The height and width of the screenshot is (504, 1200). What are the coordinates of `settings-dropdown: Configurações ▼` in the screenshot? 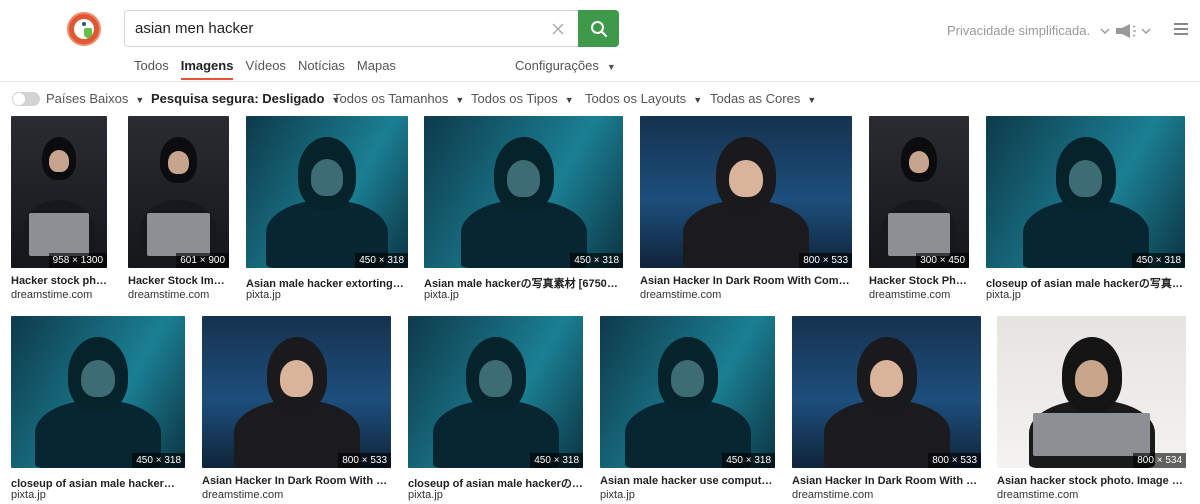 It's located at (565, 65).